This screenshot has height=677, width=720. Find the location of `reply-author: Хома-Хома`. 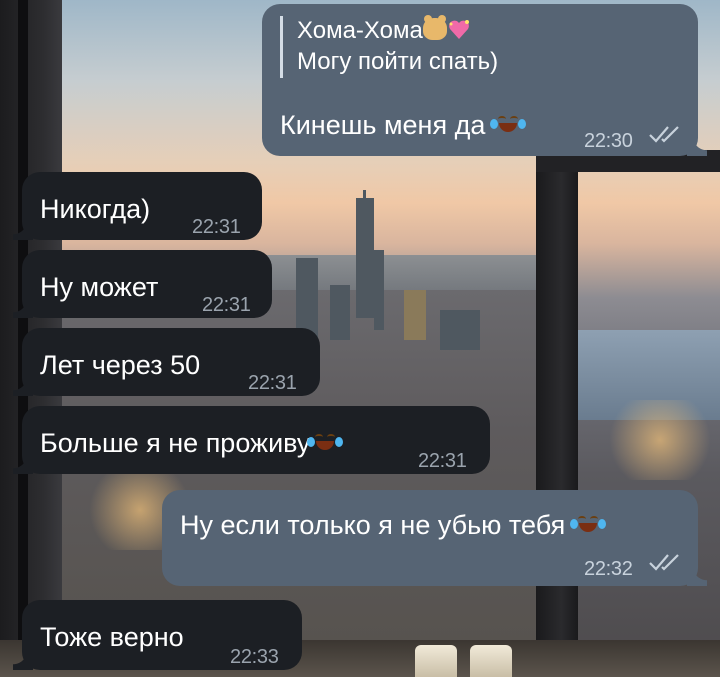

reply-author: Хома-Хома is located at coordinates (397, 30).